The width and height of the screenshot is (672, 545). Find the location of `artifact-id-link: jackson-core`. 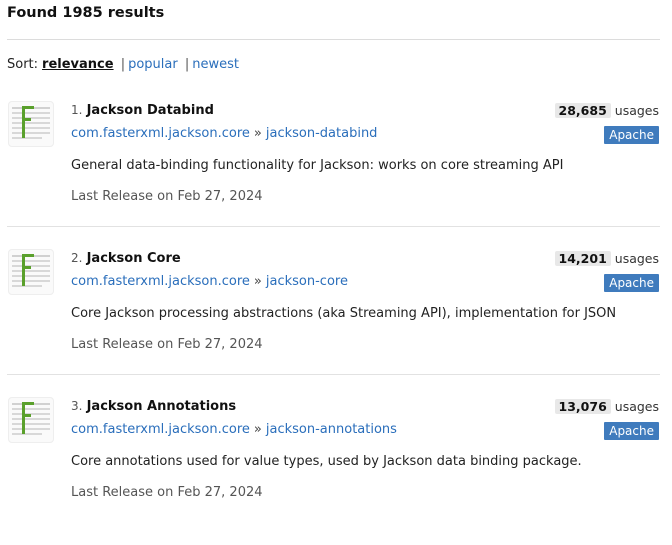

artifact-id-link: jackson-core is located at coordinates (307, 281).